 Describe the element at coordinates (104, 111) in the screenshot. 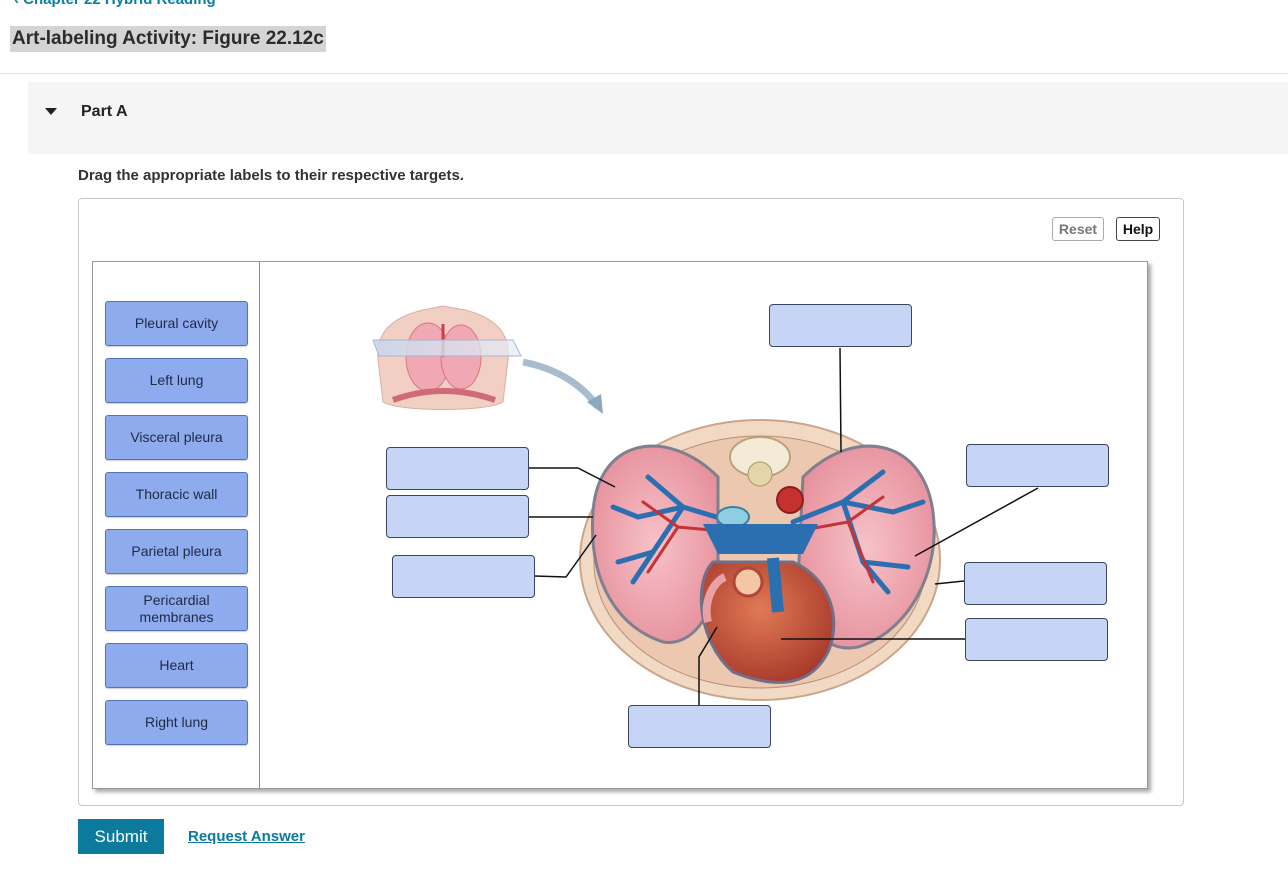

I see `part-label: Part A` at that location.